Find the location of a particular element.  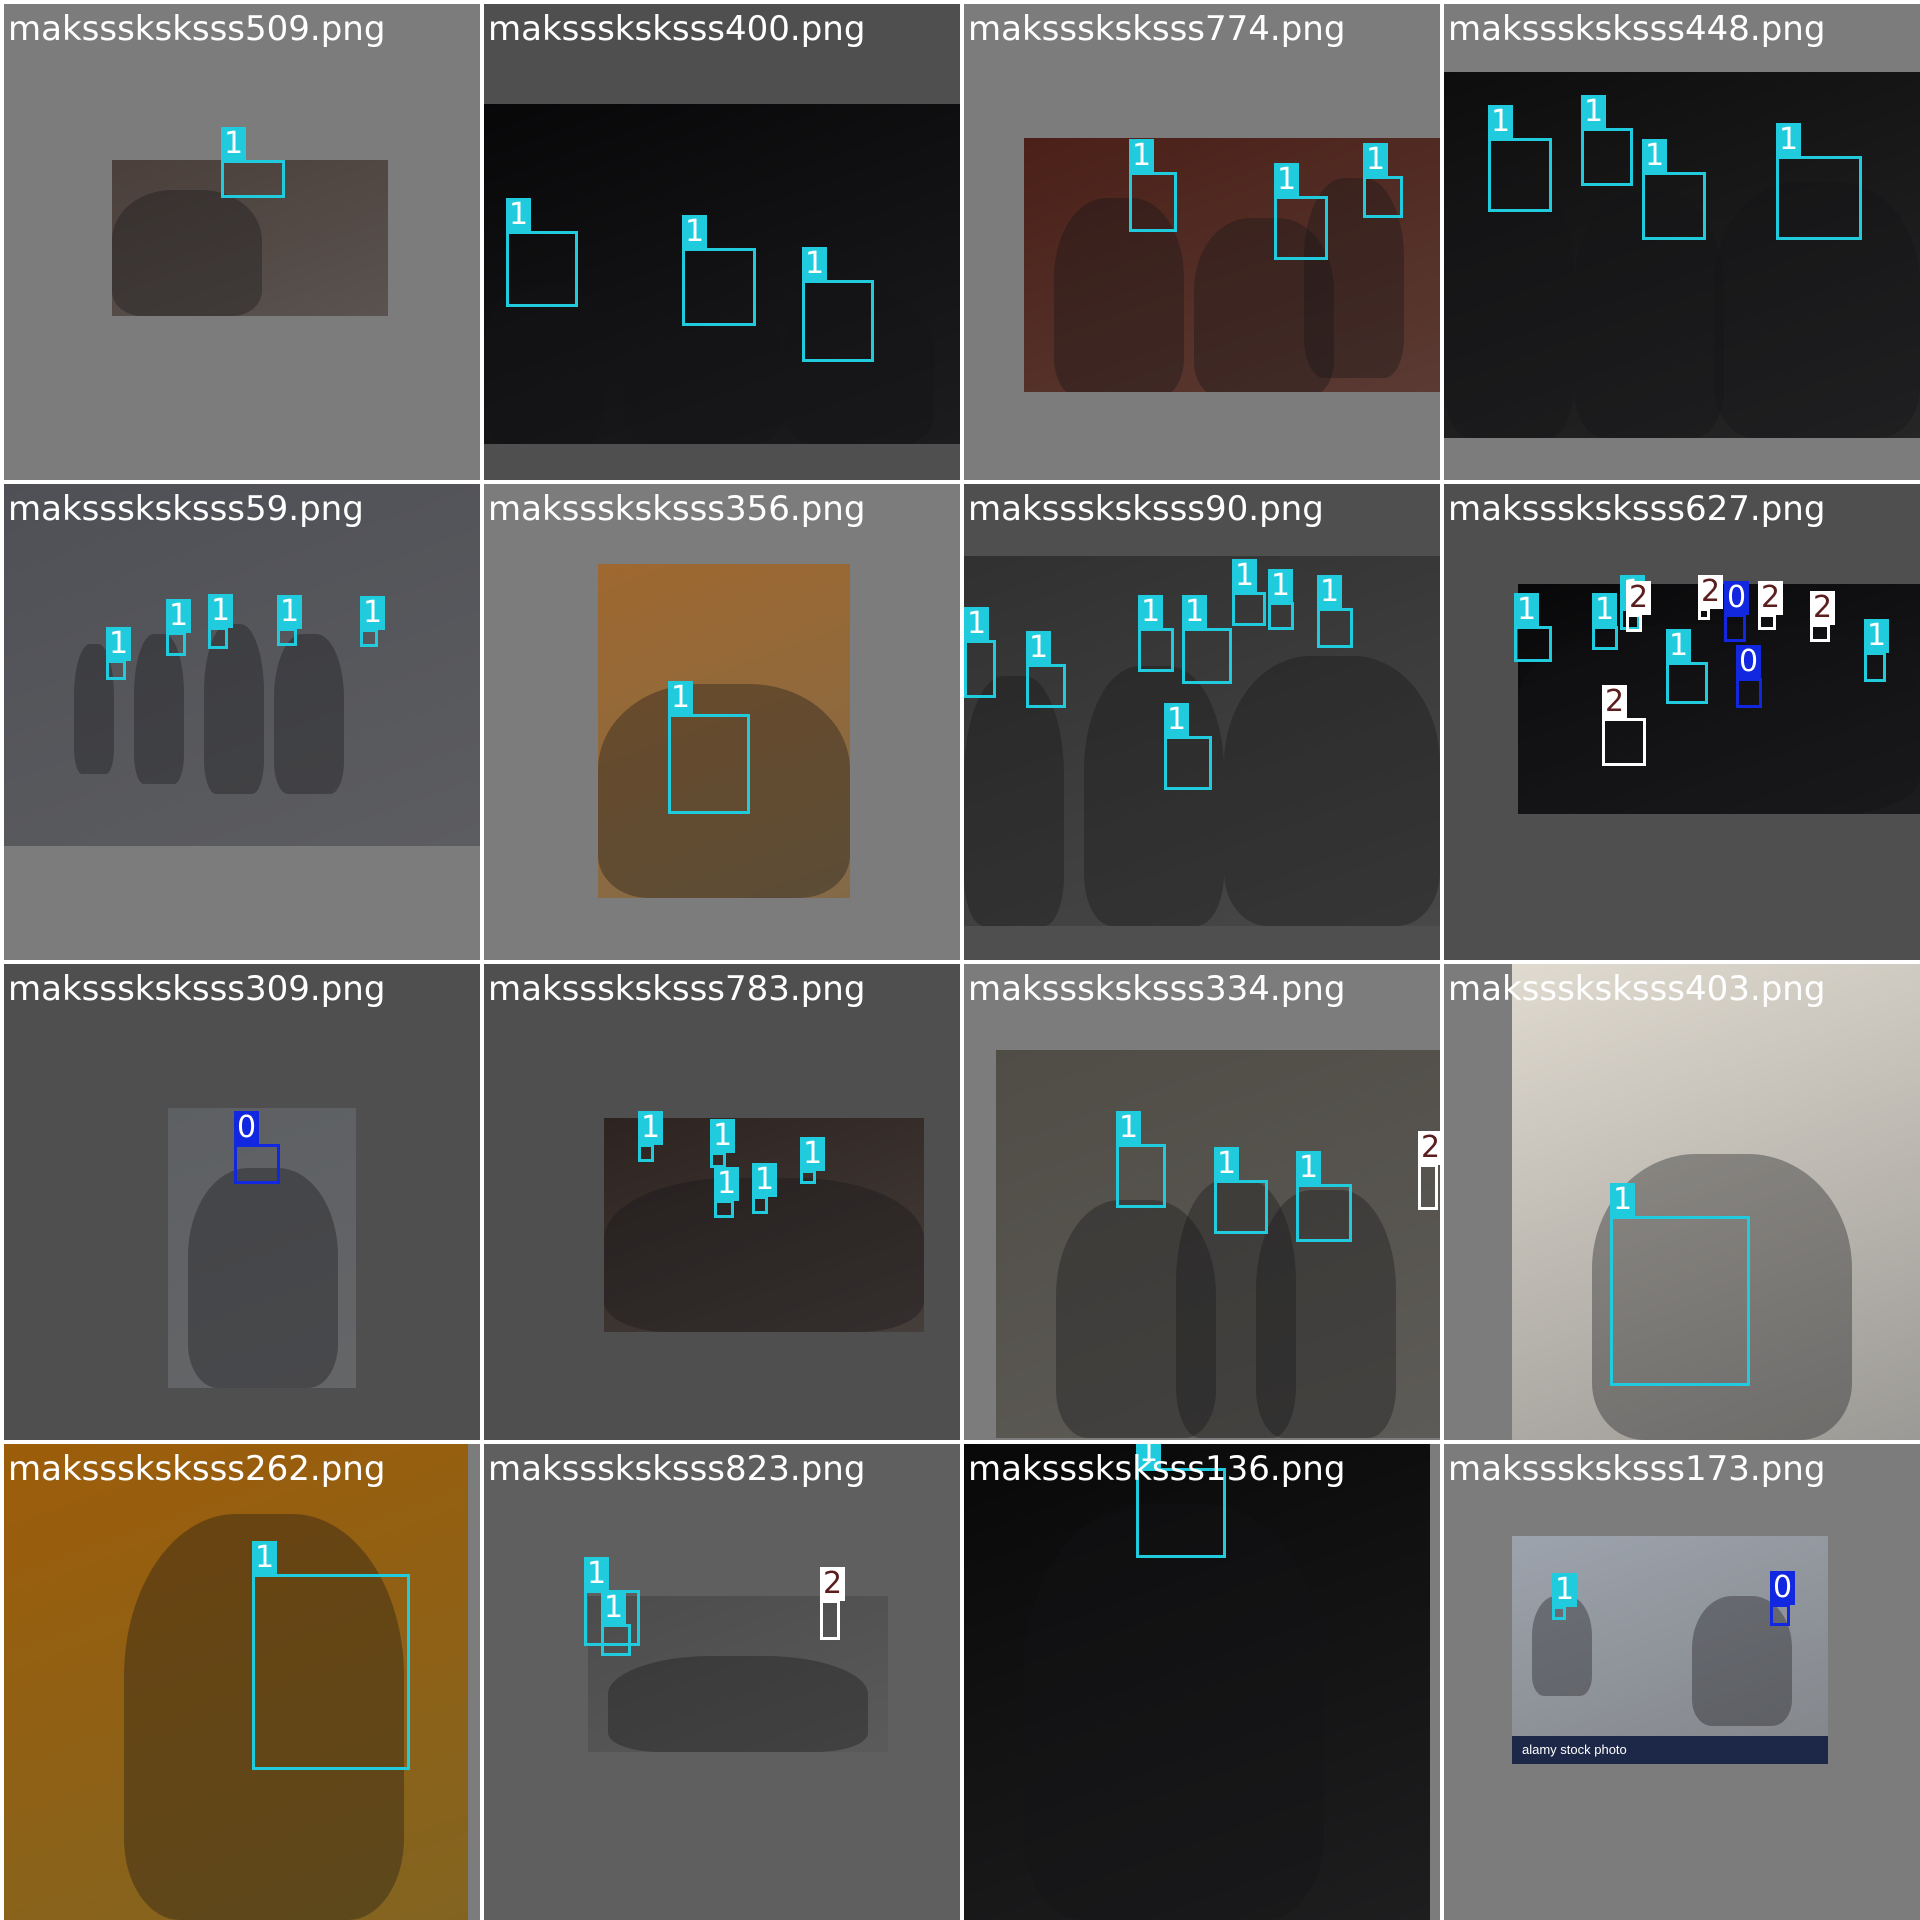

image-filename: maksssksksss783.png is located at coordinates (677, 989).